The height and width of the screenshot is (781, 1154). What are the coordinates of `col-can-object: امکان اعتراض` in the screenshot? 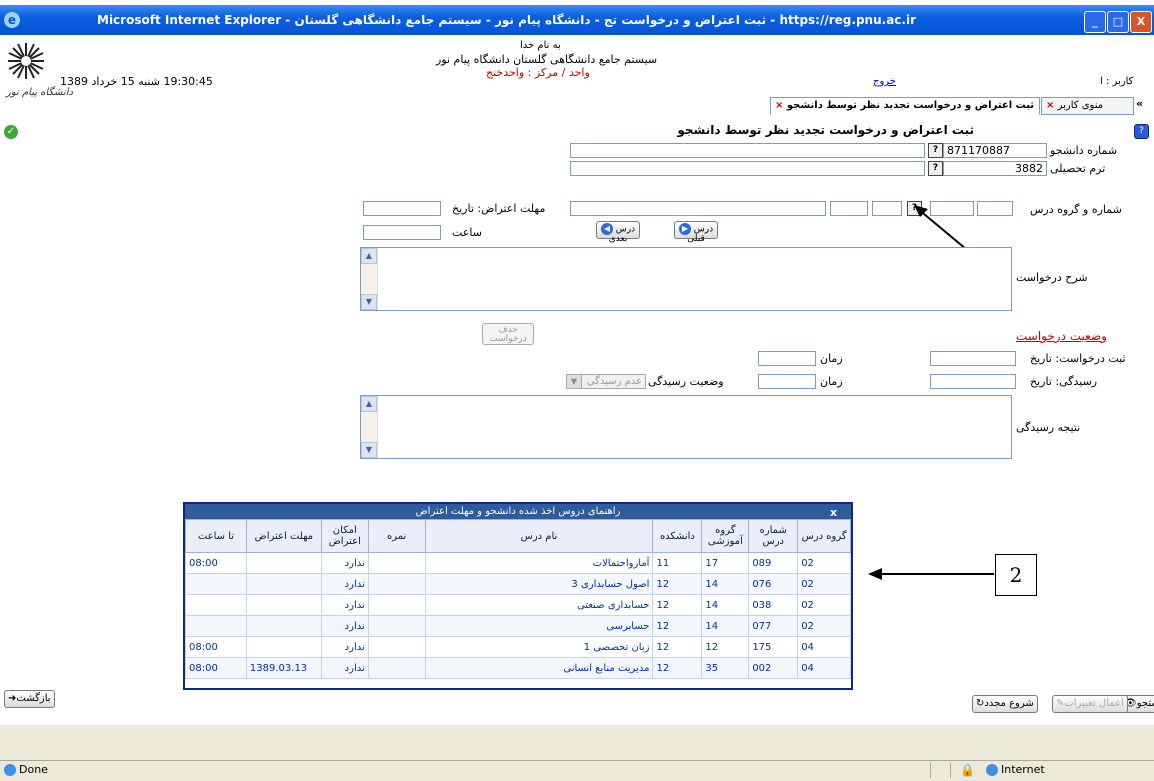 It's located at (344, 536).